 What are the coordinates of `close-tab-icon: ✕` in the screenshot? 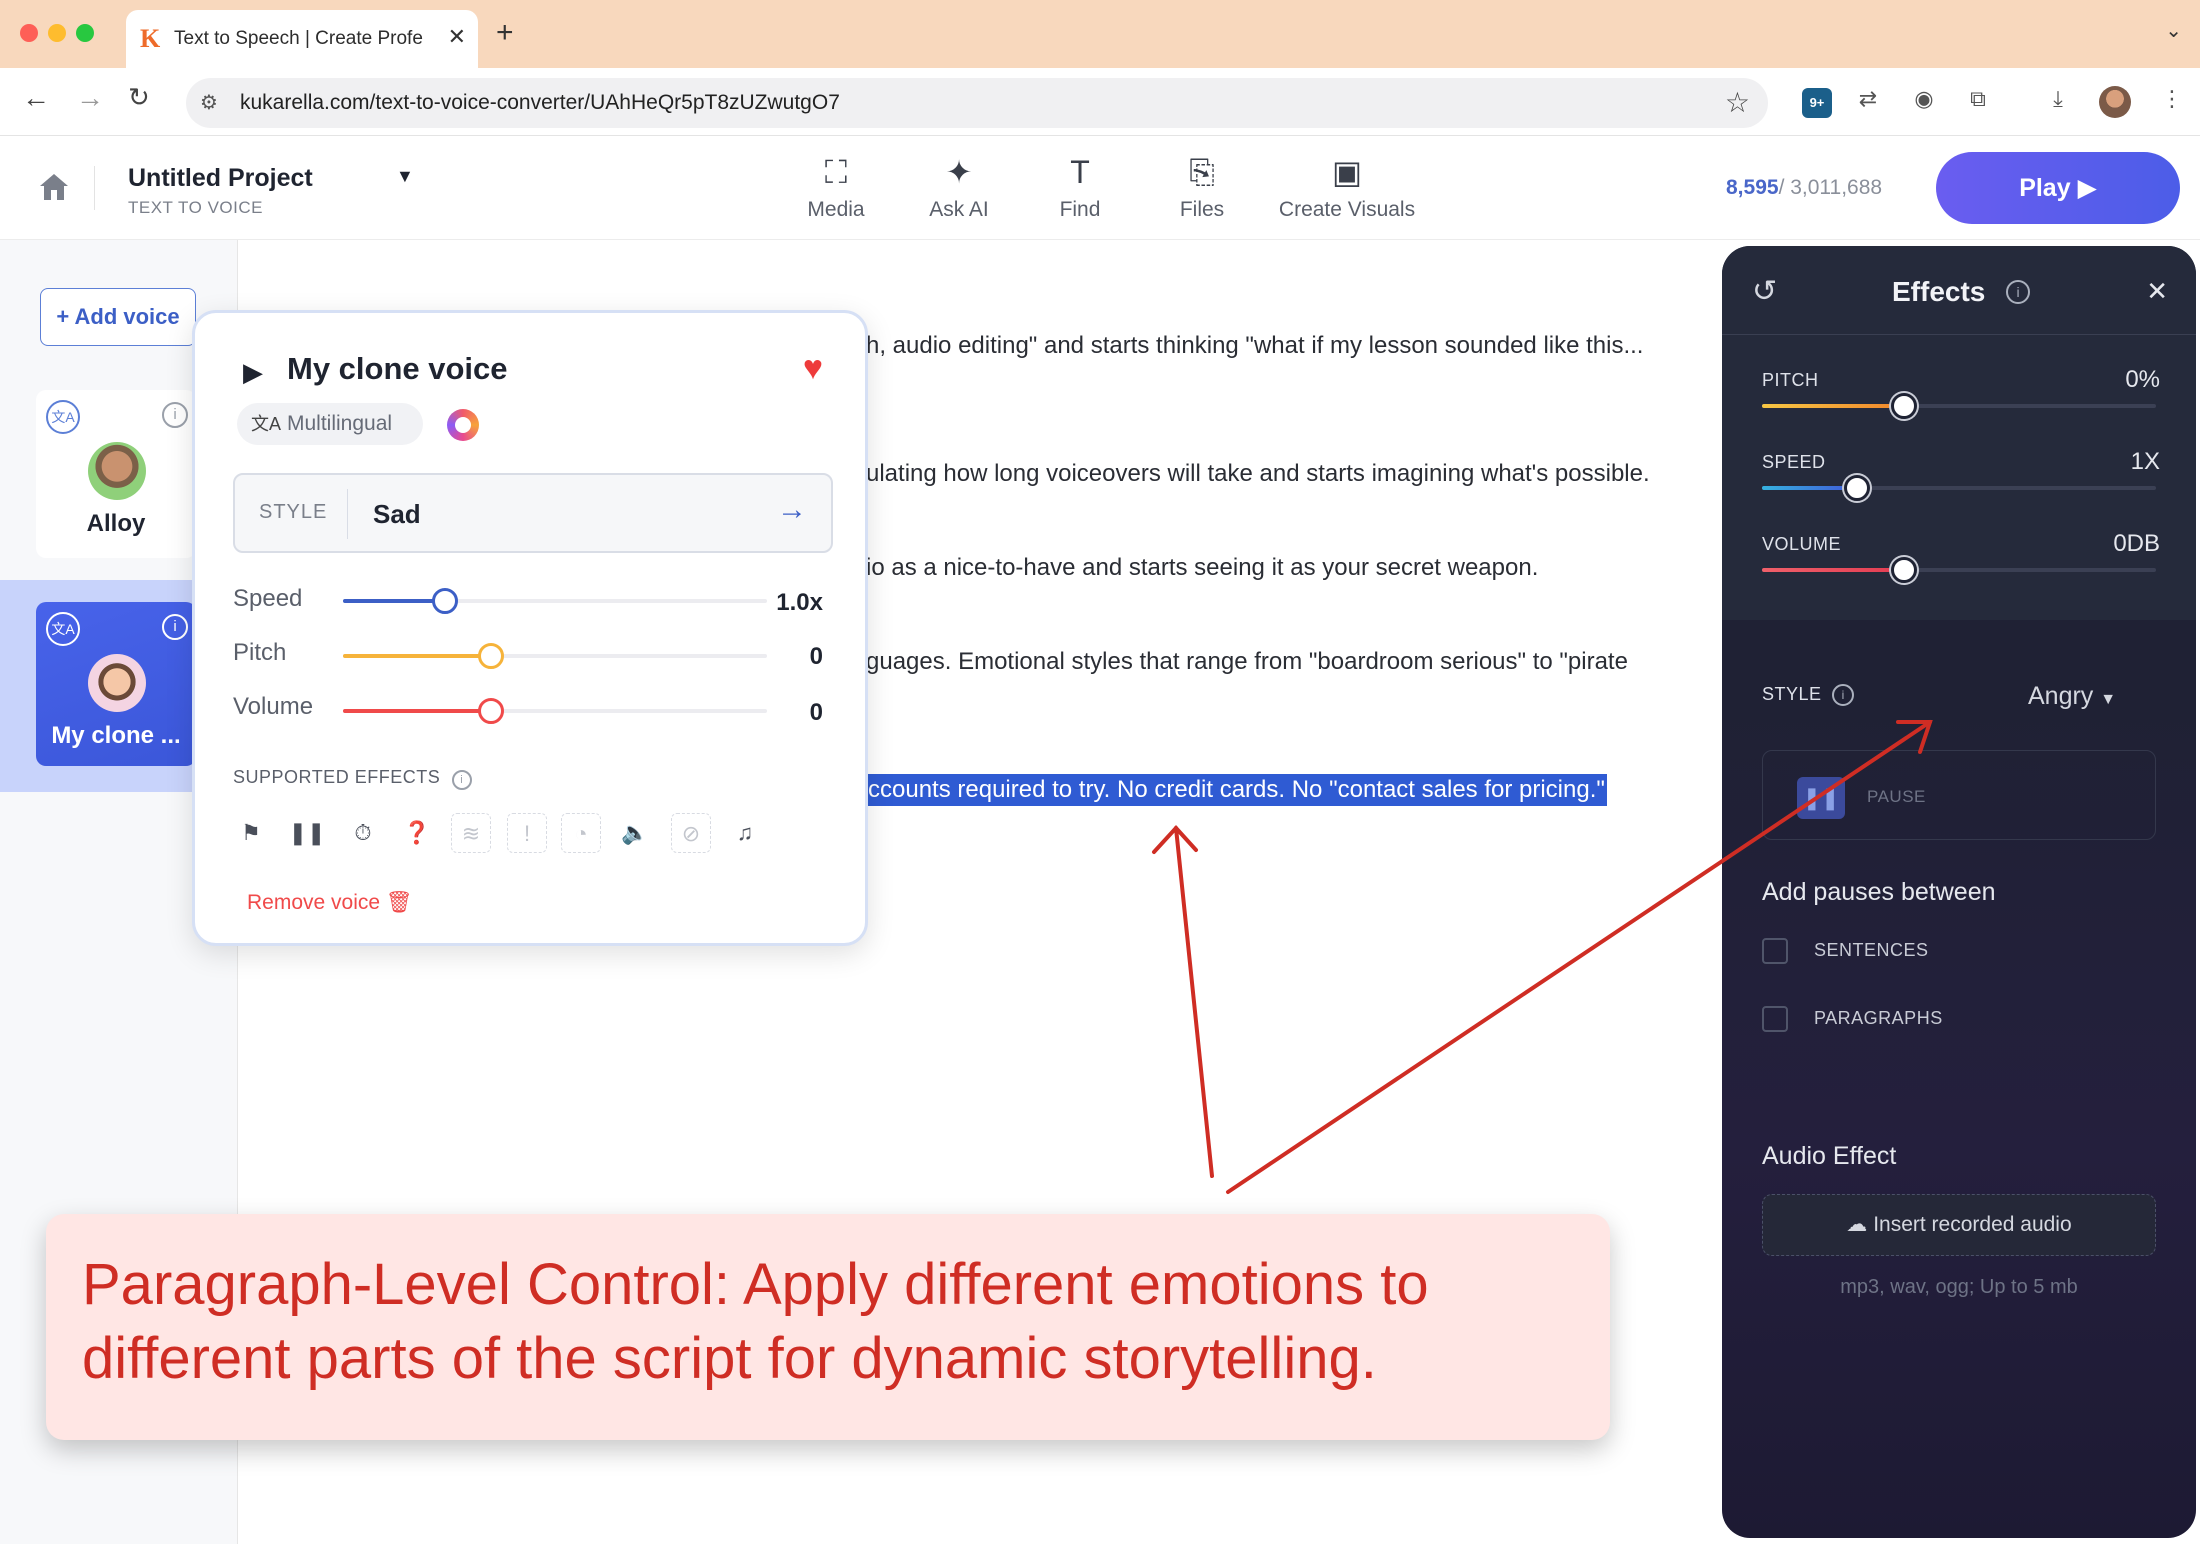 It's located at (457, 37).